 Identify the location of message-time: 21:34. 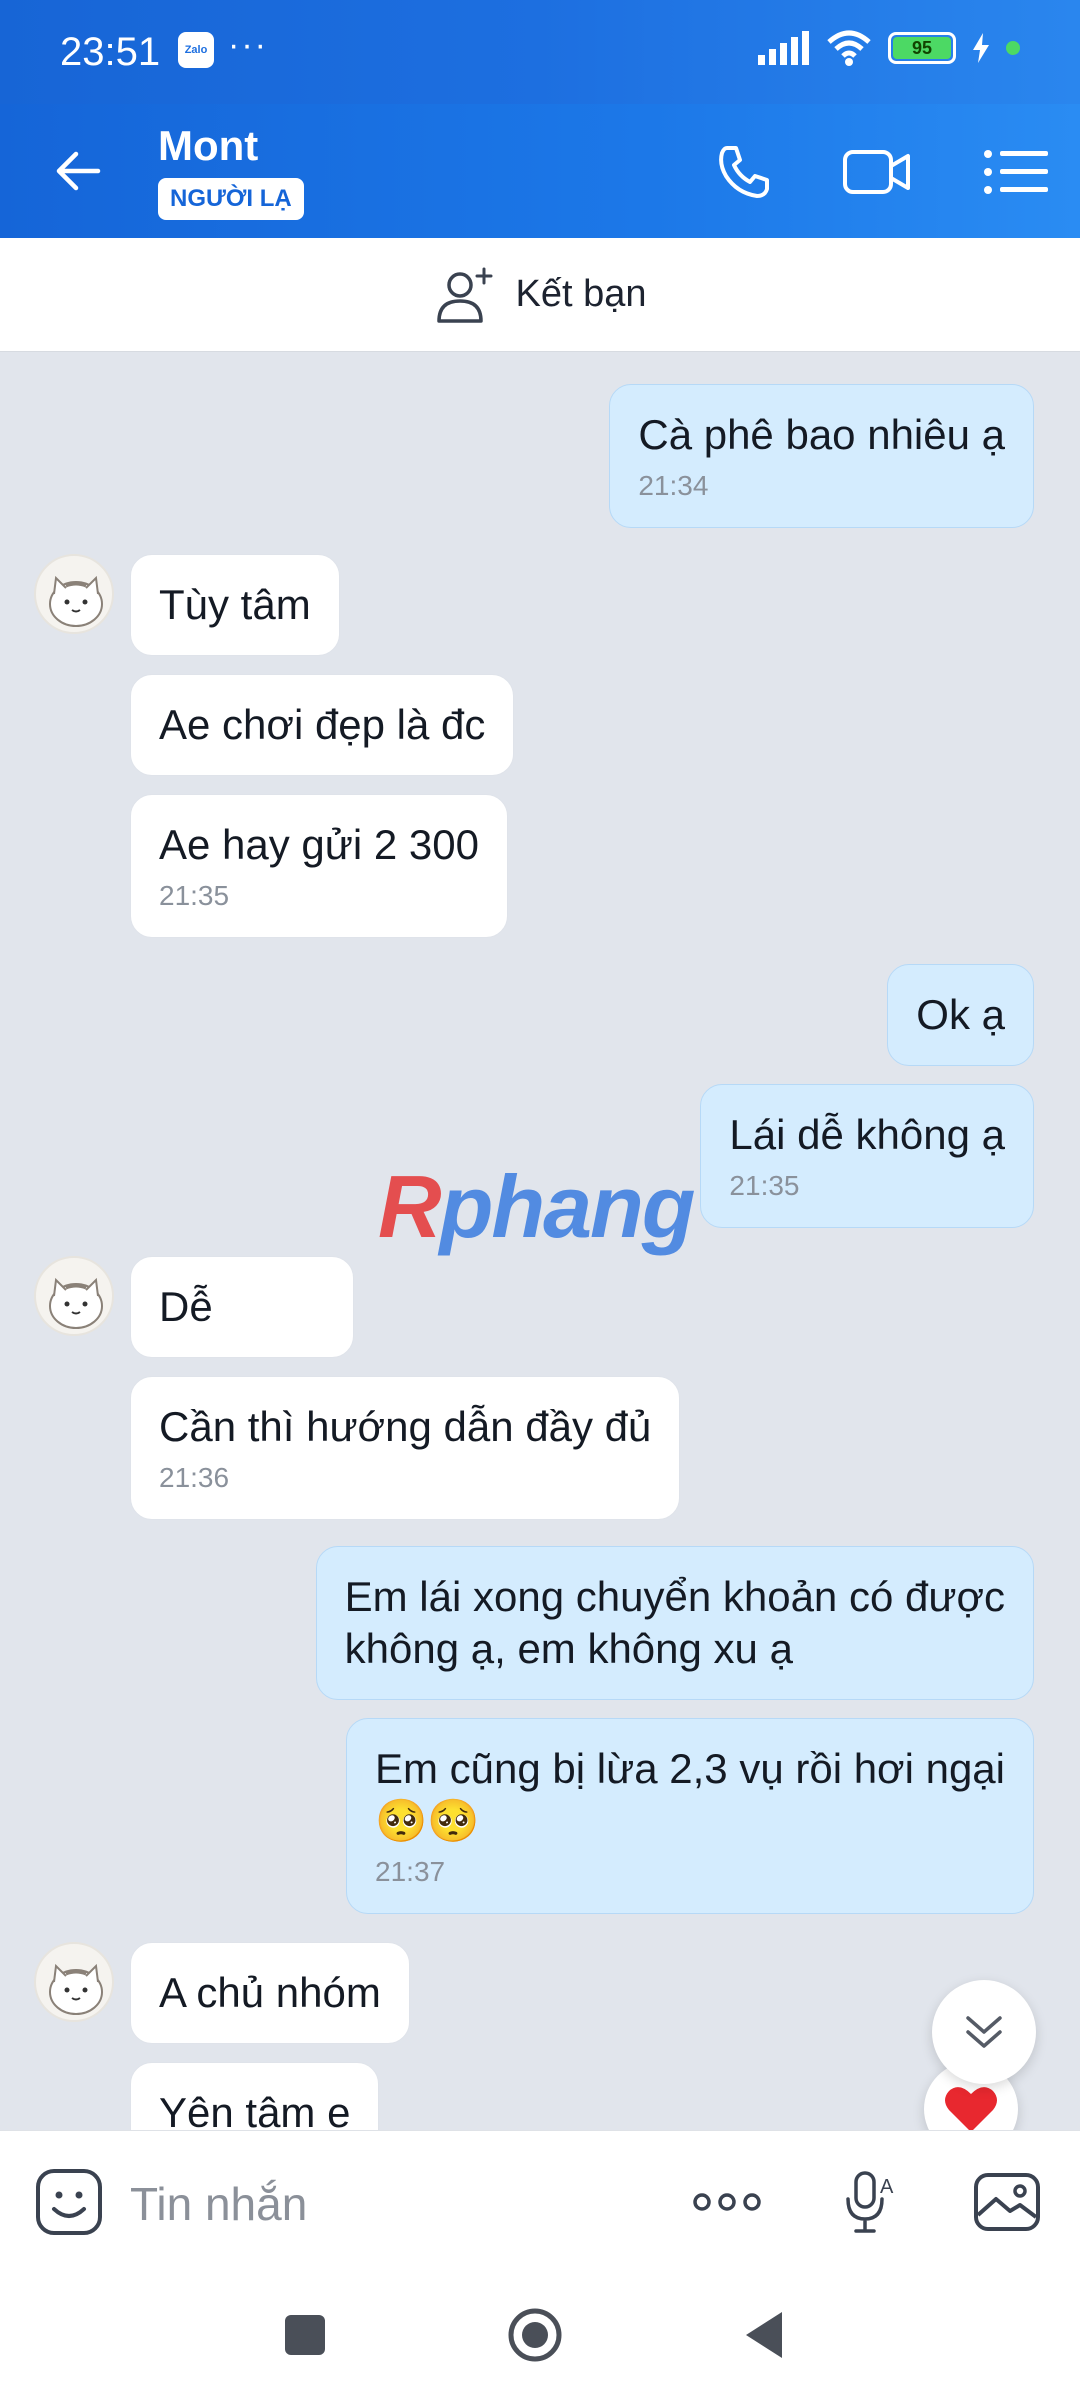
(673, 485).